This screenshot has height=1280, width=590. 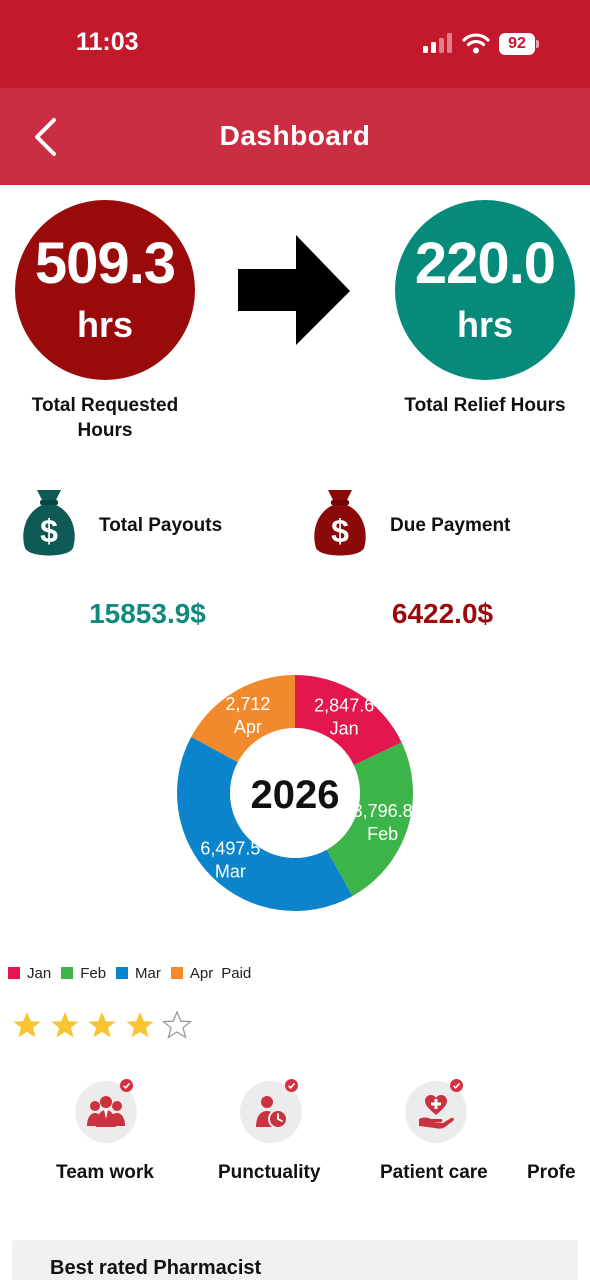 I want to click on team-work-badge, so click(x=106, y=1111).